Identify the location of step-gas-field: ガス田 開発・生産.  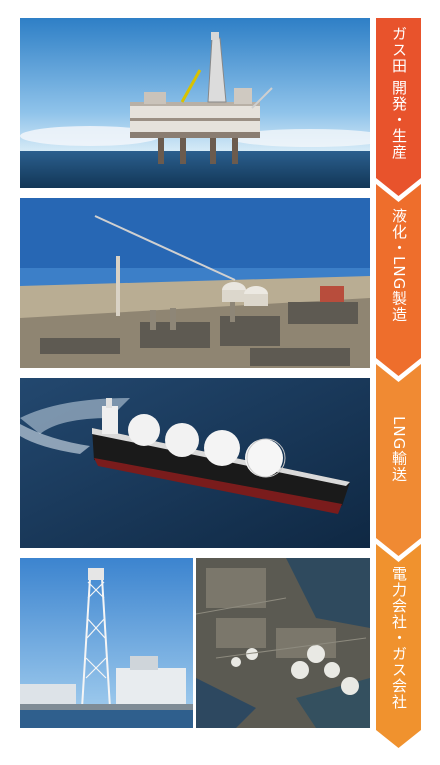
(398, 101).